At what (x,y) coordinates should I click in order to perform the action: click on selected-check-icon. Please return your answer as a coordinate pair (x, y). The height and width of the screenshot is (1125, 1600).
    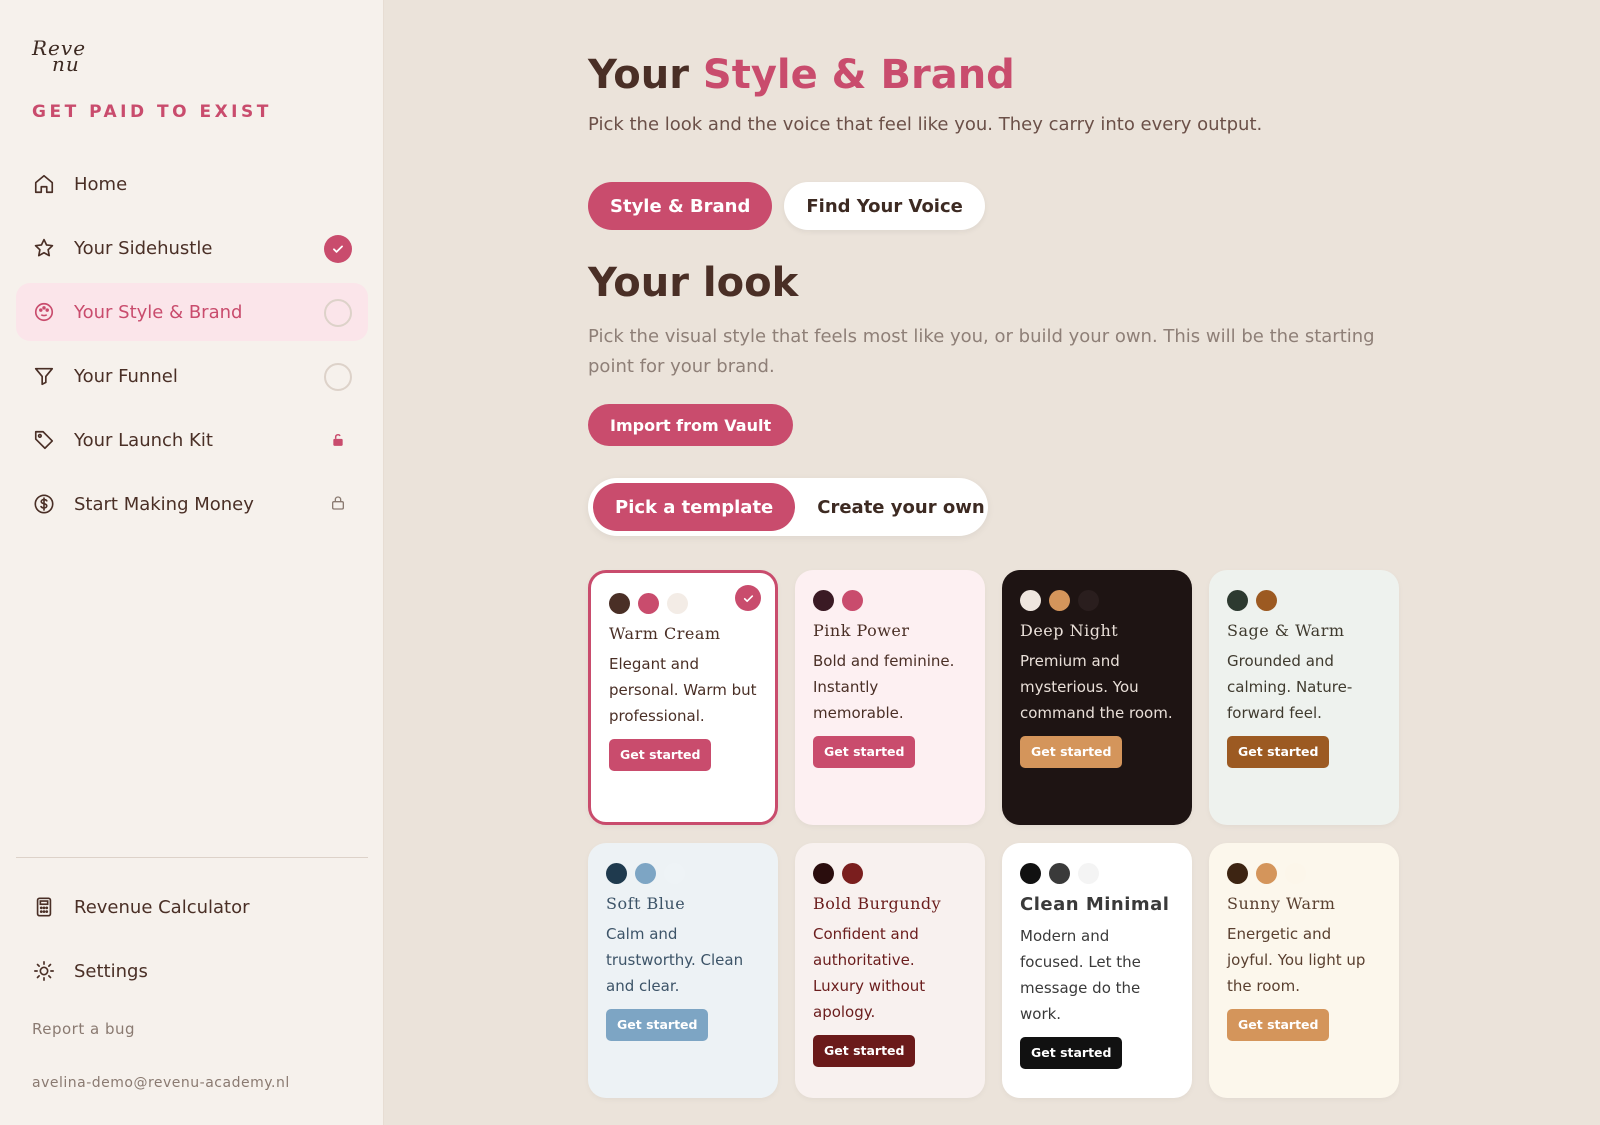
    Looking at the image, I should click on (748, 598).